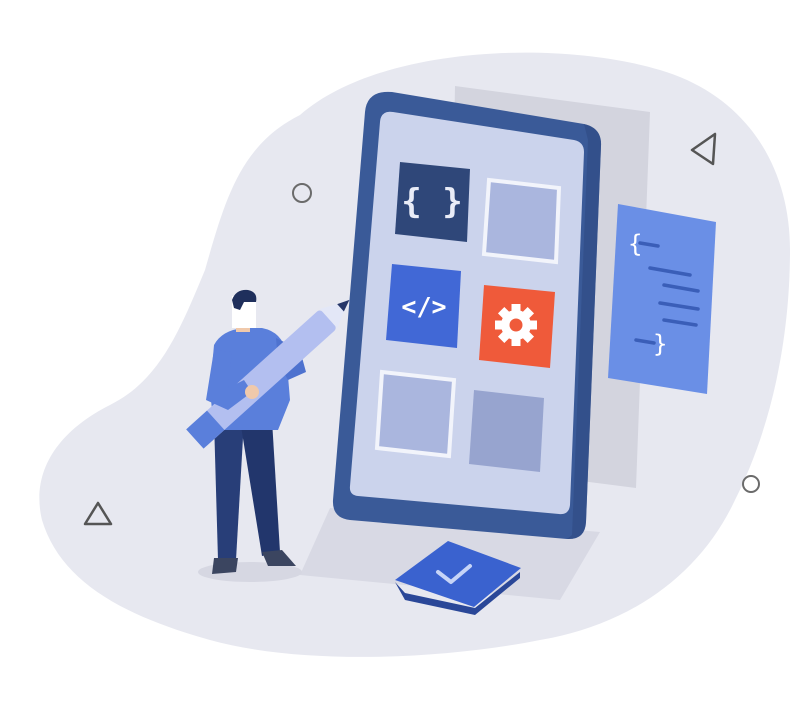  What do you see at coordinates (660, 344) in the screenshot?
I see `code-card-close-brace: }` at bounding box center [660, 344].